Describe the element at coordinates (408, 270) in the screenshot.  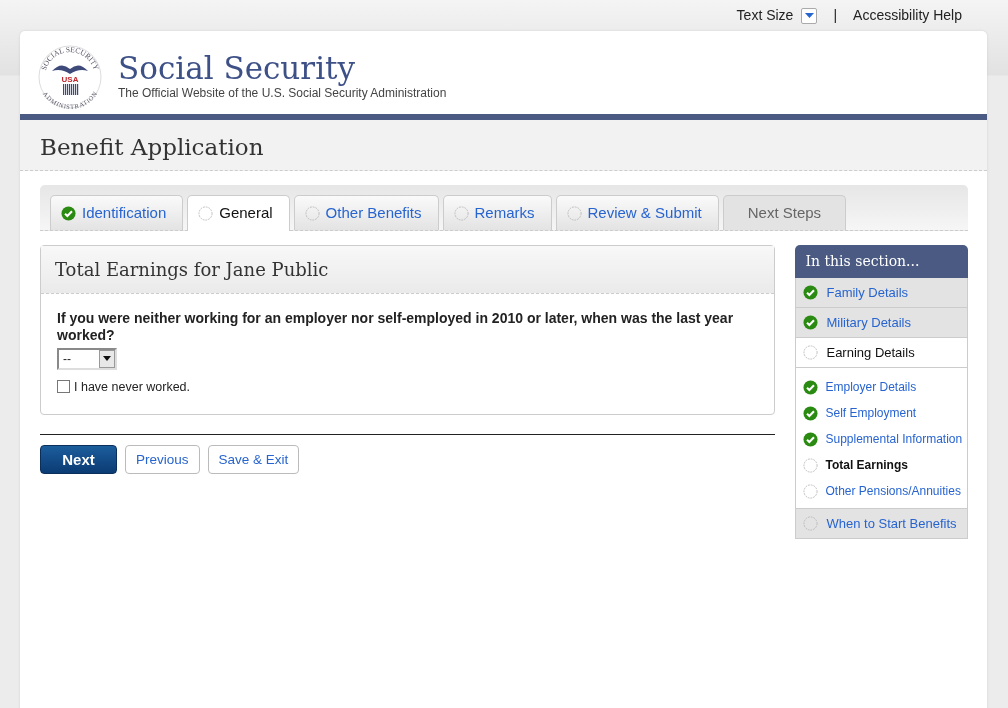
I see `form-title: Total Earnings for Jane Public` at that location.